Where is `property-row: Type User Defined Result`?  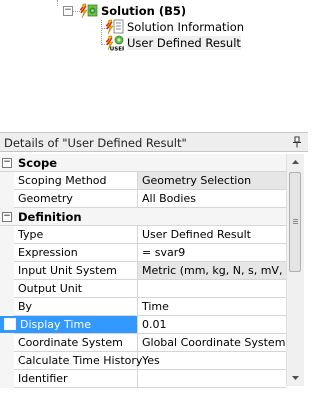 property-row: Type User Defined Result is located at coordinates (143, 235).